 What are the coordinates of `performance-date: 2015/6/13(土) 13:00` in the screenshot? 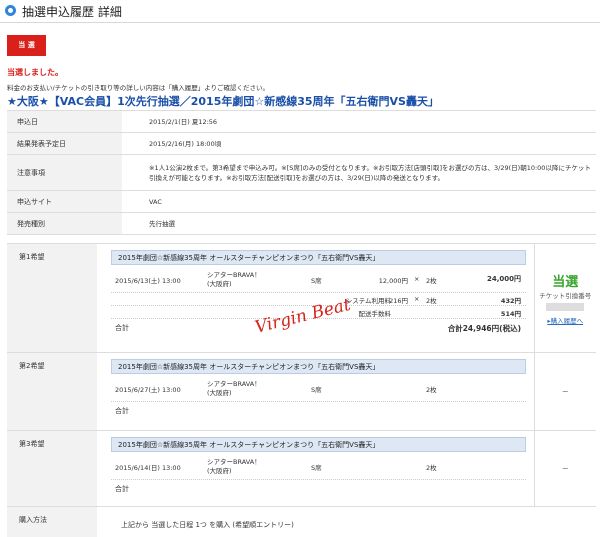 It's located at (148, 281).